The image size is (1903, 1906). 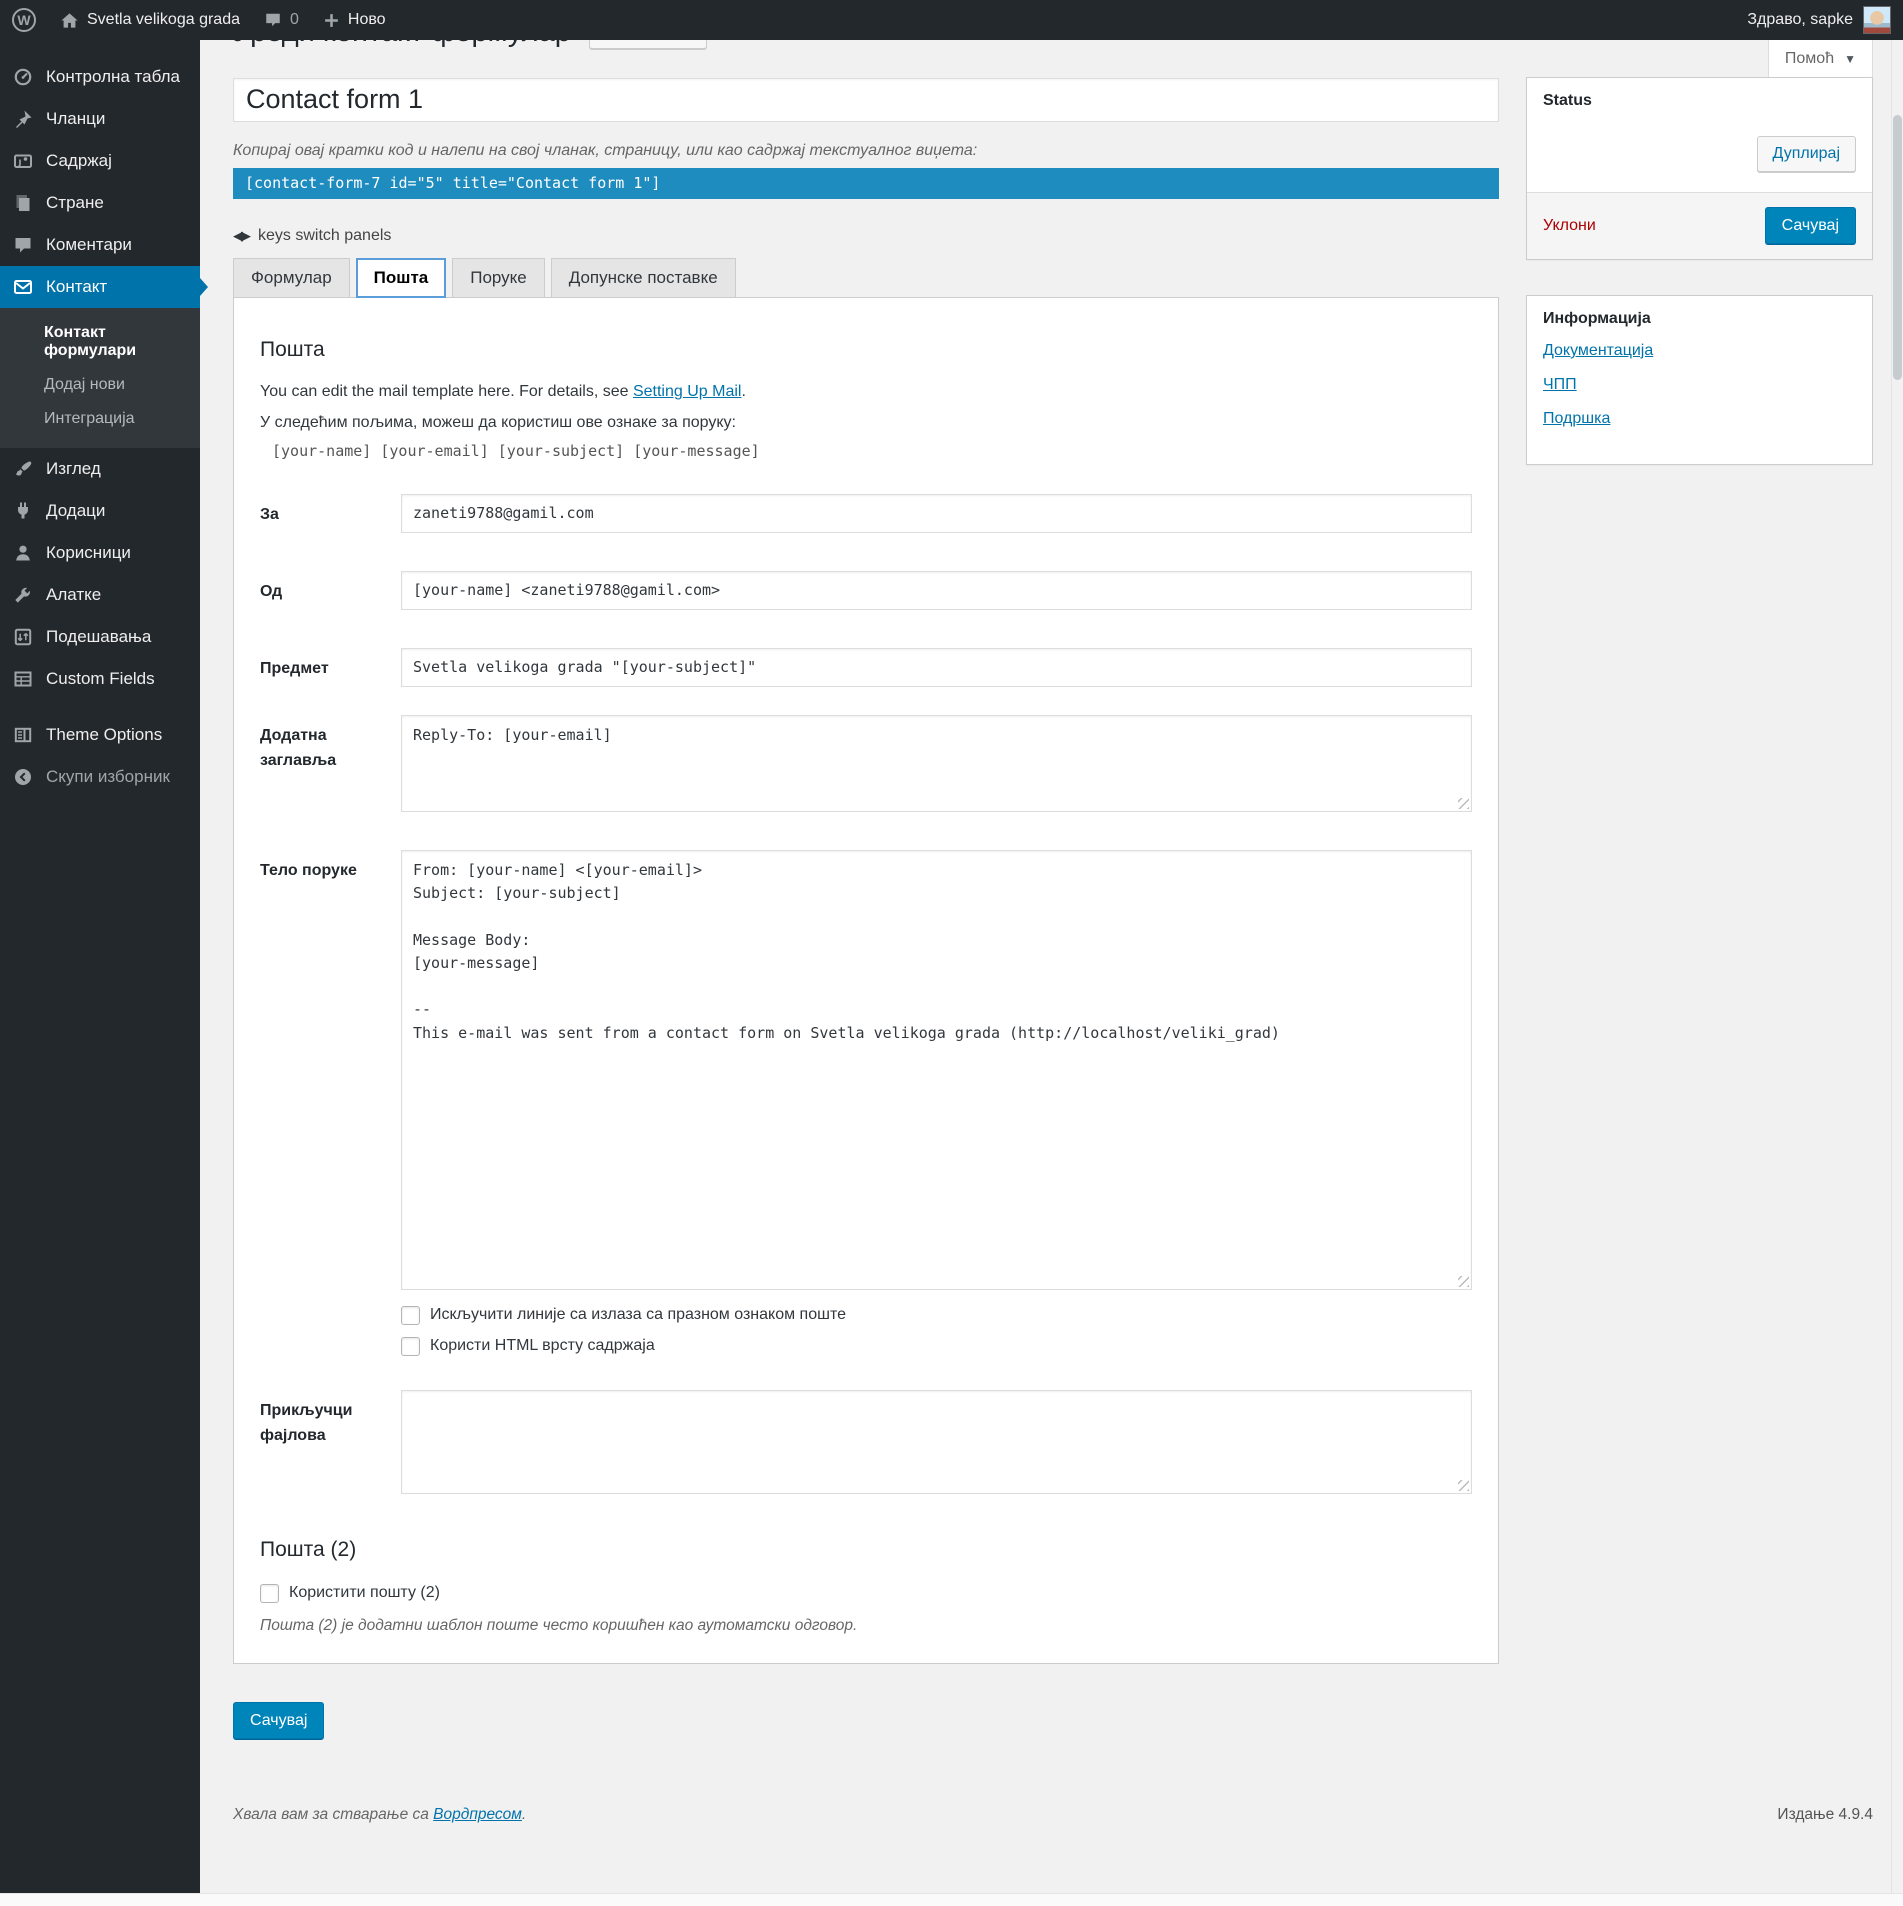 I want to click on site-link: Svetla velikoga grada, so click(x=150, y=20).